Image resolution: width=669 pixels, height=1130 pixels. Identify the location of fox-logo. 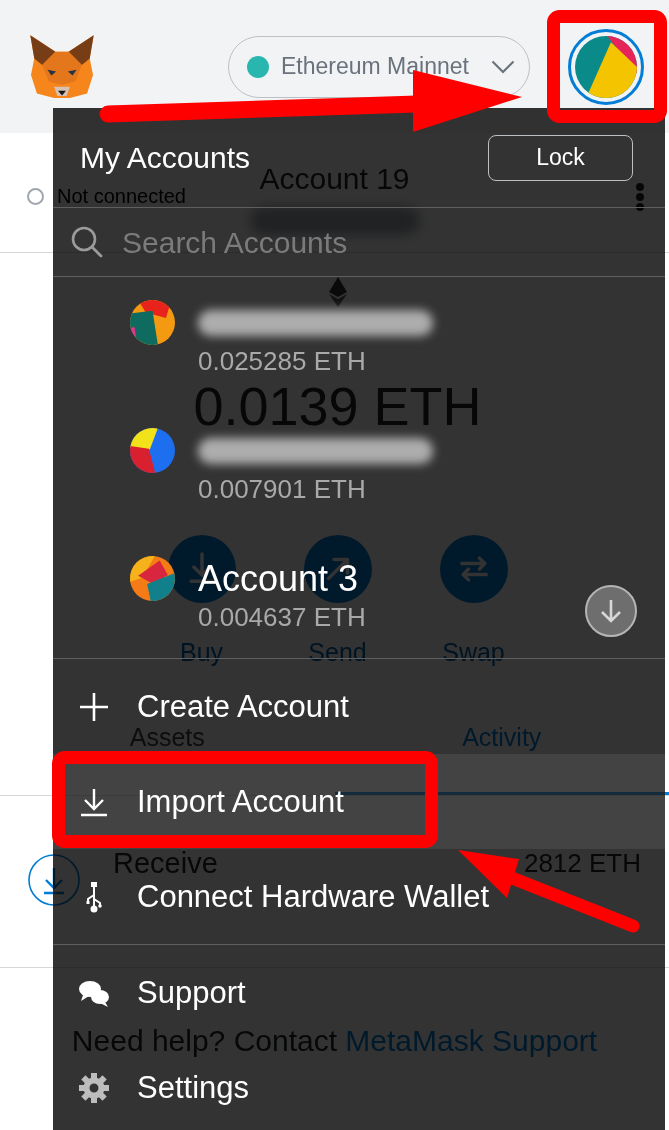
(62, 66).